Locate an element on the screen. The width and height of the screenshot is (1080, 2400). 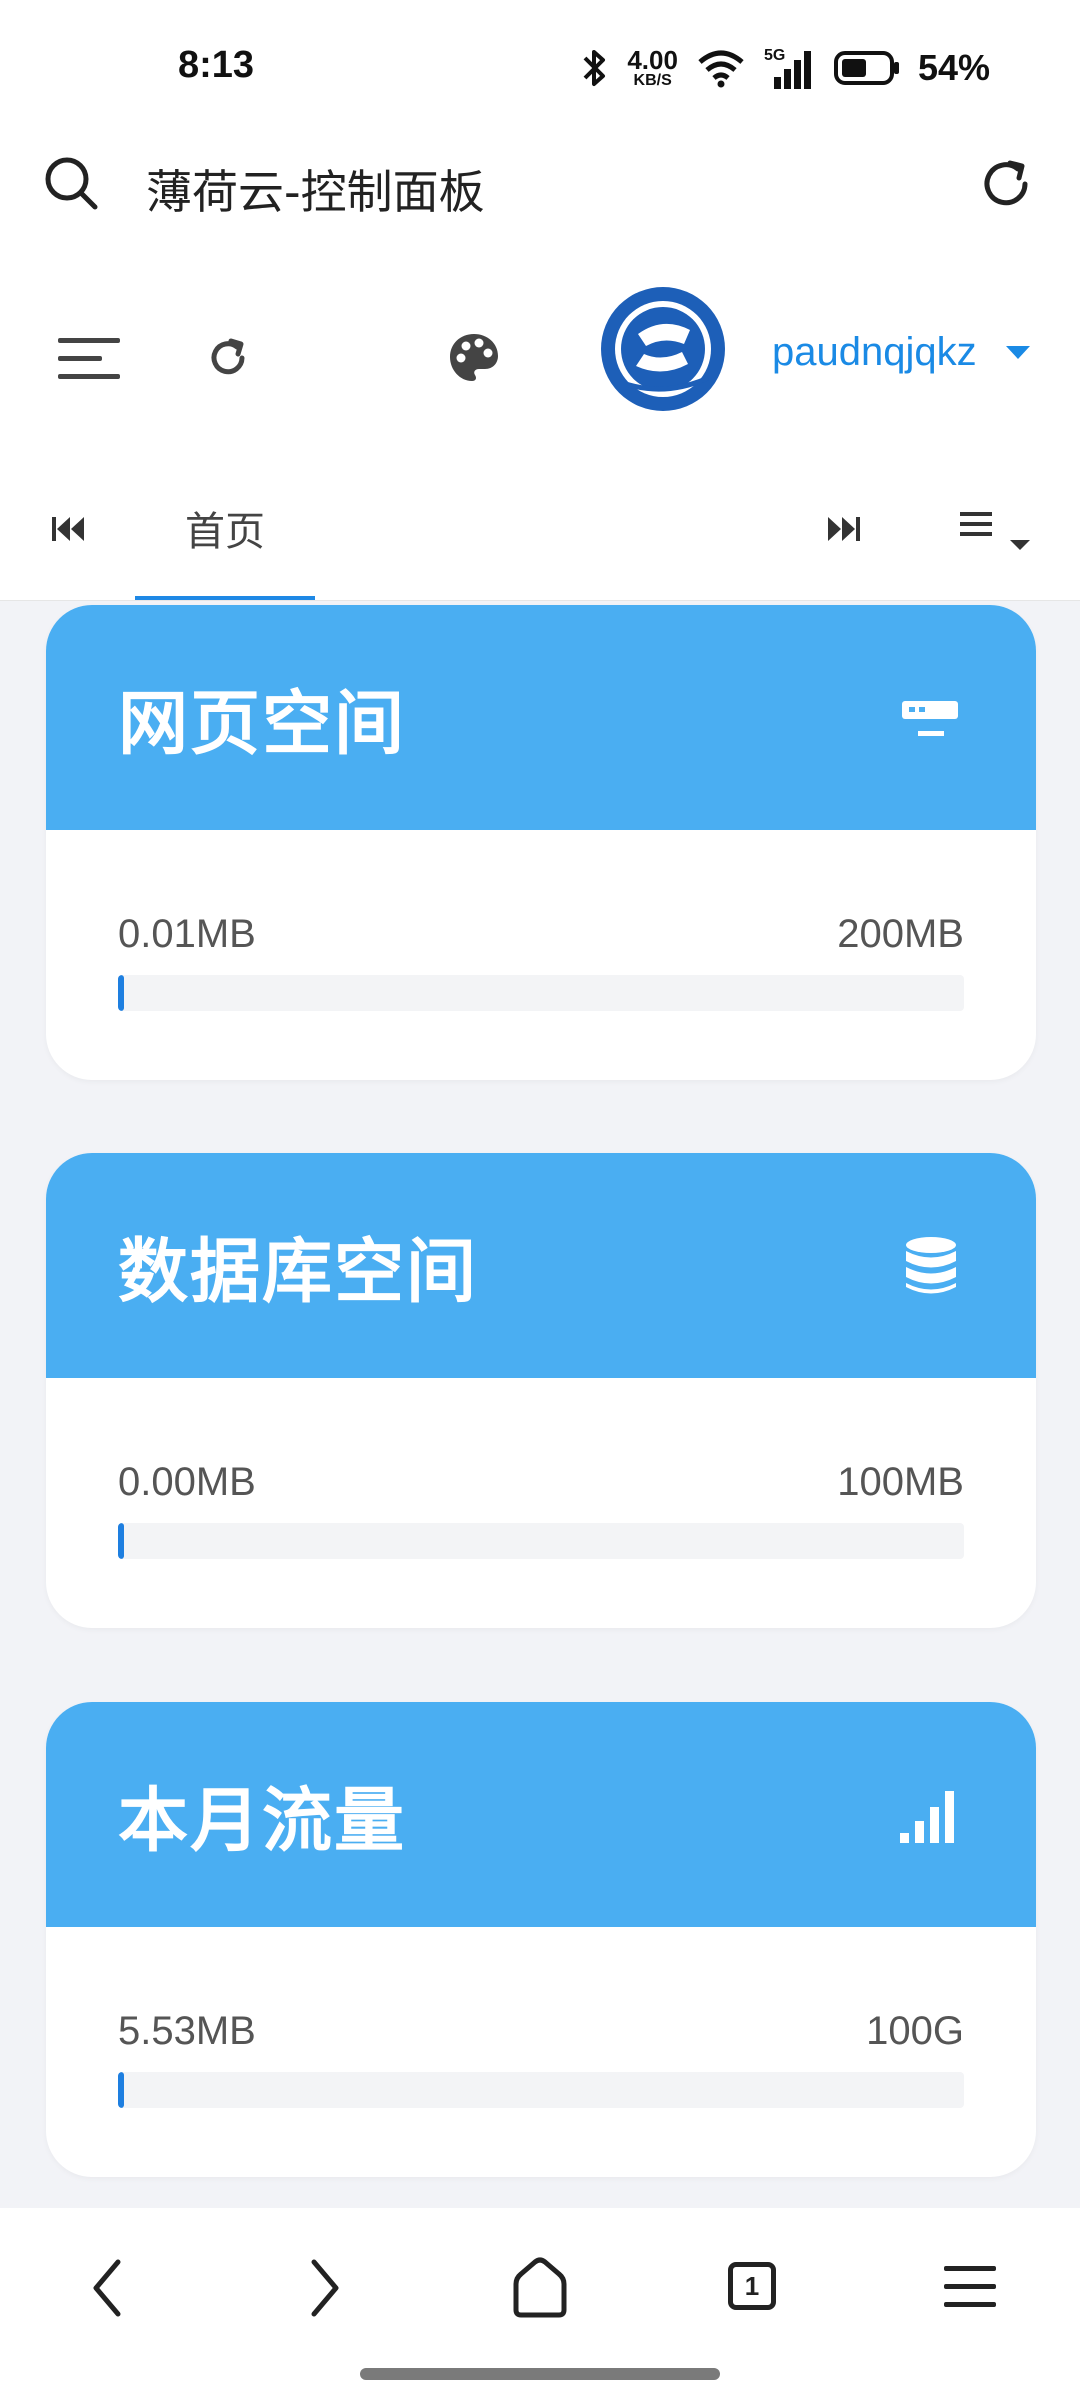
avatar is located at coordinates (663, 349).